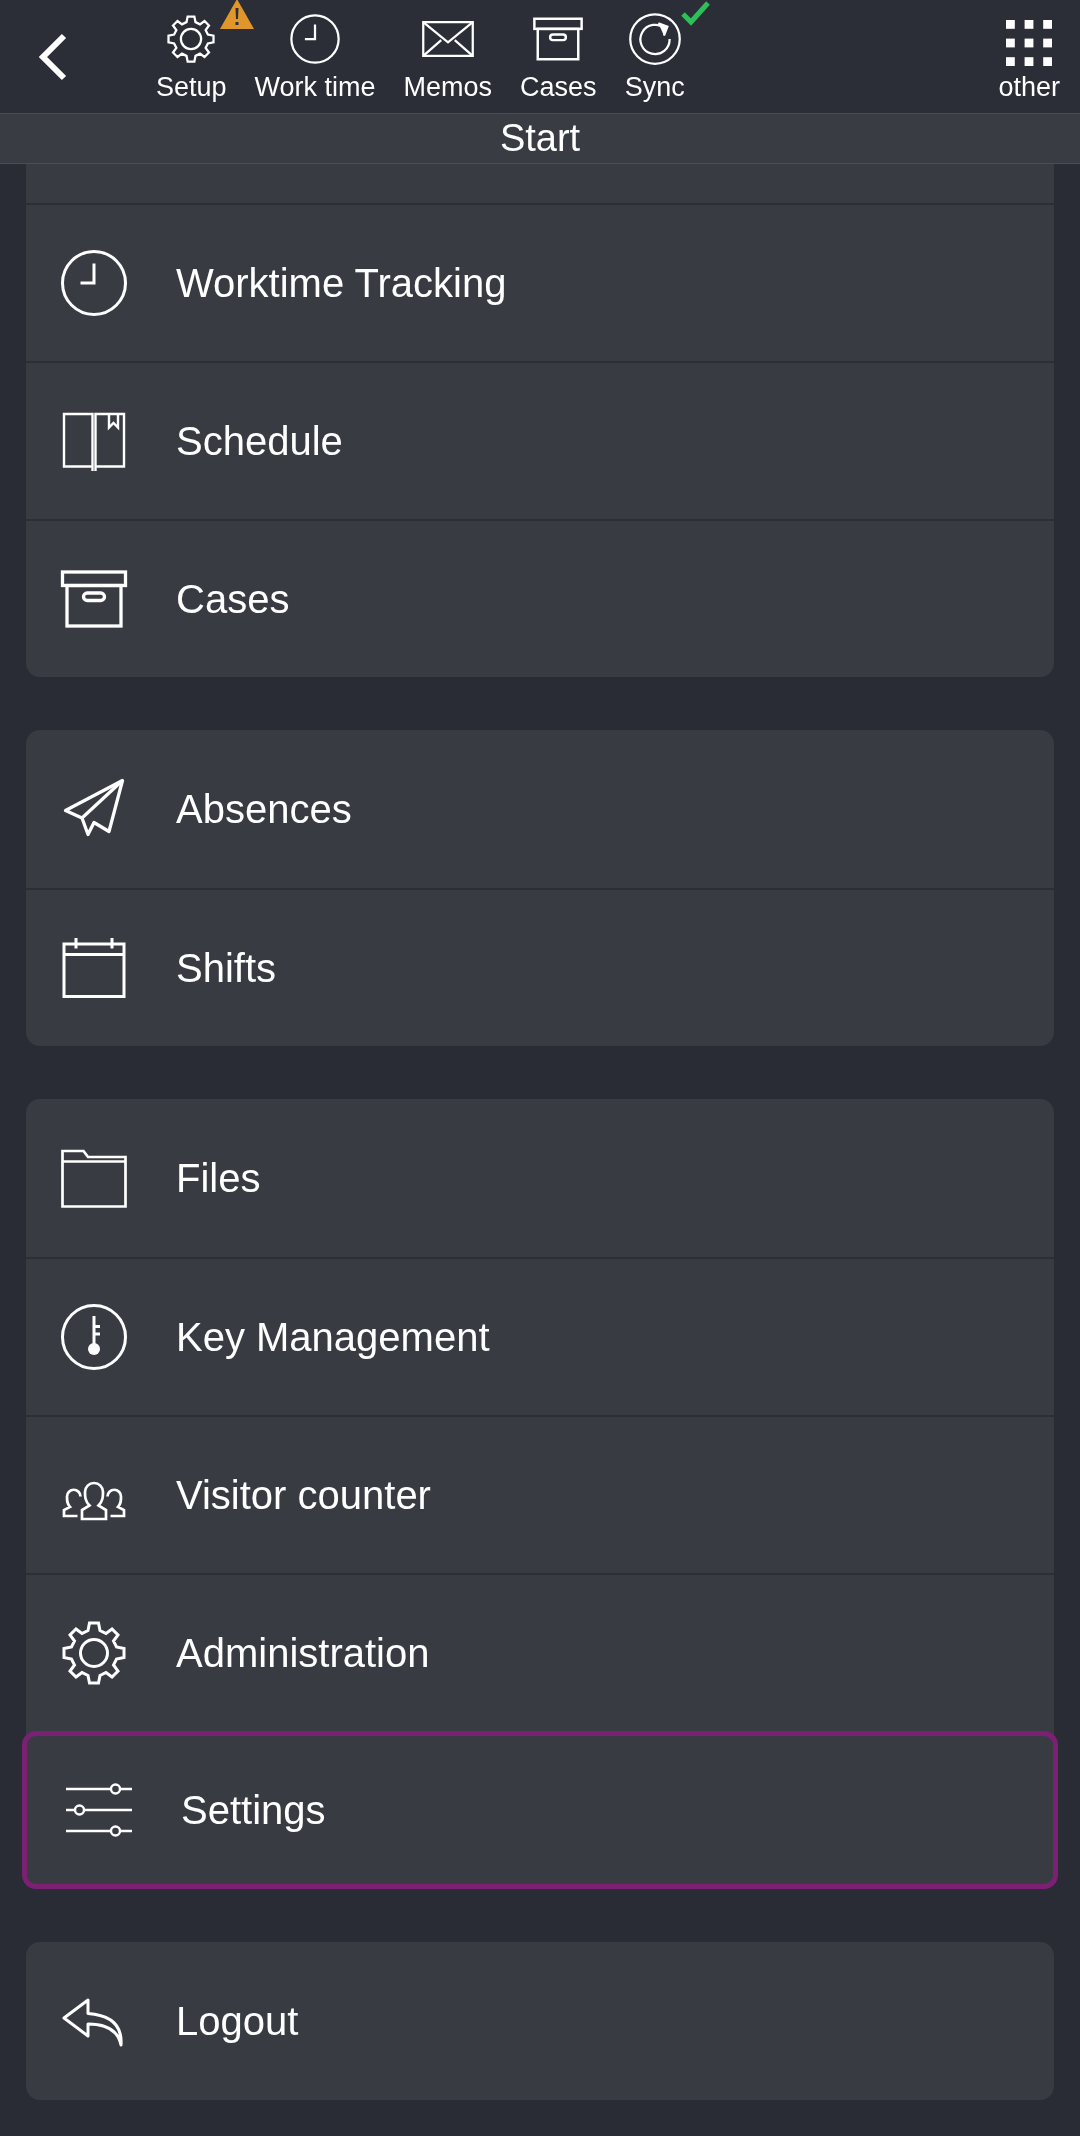 The image size is (1080, 2136). Describe the element at coordinates (1029, 43) in the screenshot. I see `grid-icon` at that location.